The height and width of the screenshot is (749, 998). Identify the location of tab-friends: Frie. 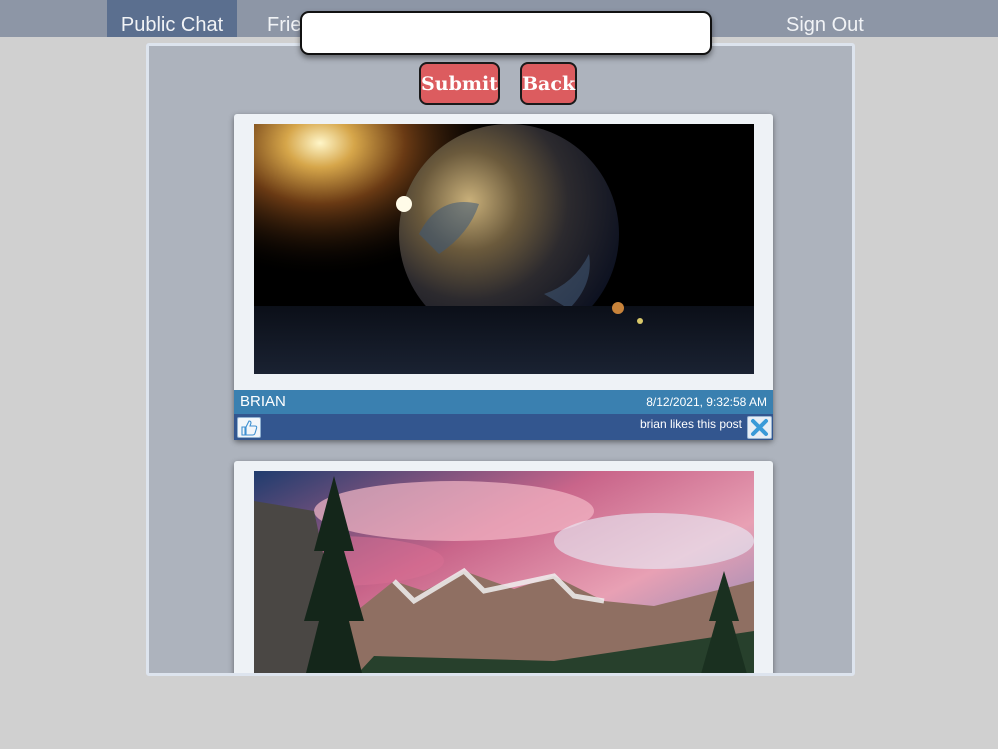
(284, 18).